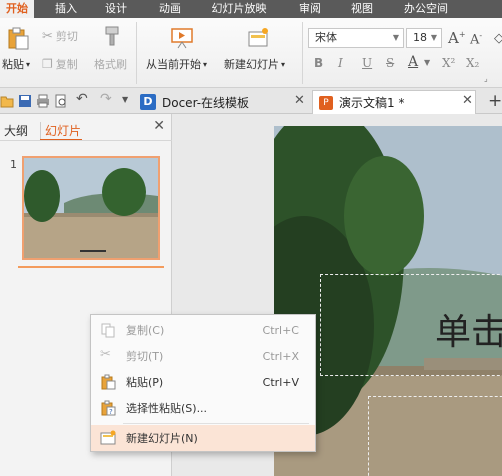 The width and height of the screenshot is (502, 476). Describe the element at coordinates (145, 356) in the screenshot. I see `menu-item-label: 剪切(T)` at that location.